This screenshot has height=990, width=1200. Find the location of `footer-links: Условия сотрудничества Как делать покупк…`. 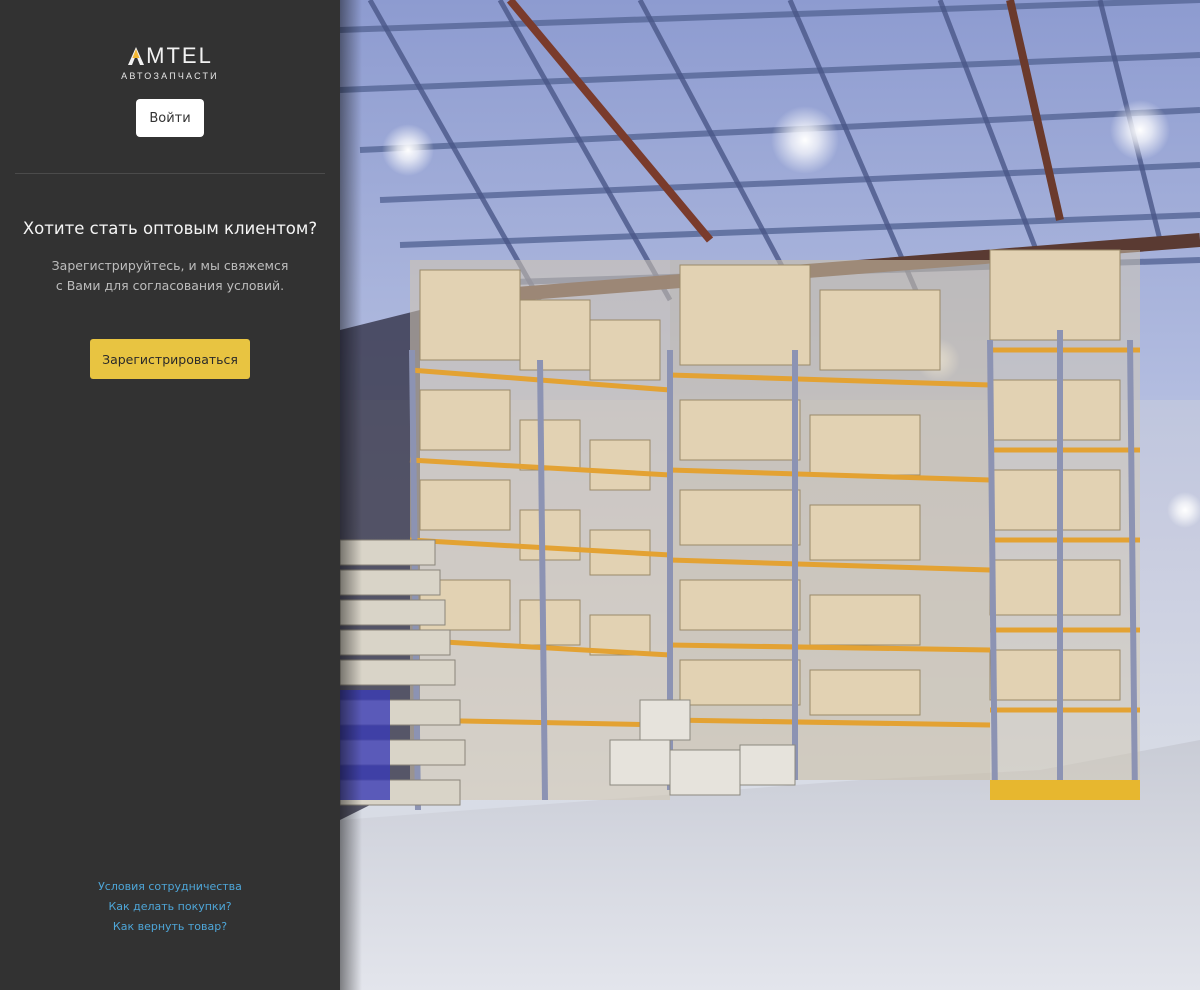

footer-links: Условия сотрудничества Как делать покупк… is located at coordinates (170, 907).